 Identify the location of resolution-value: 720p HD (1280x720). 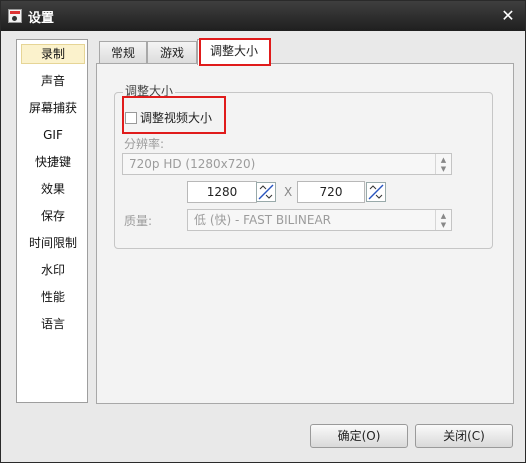
(192, 164).